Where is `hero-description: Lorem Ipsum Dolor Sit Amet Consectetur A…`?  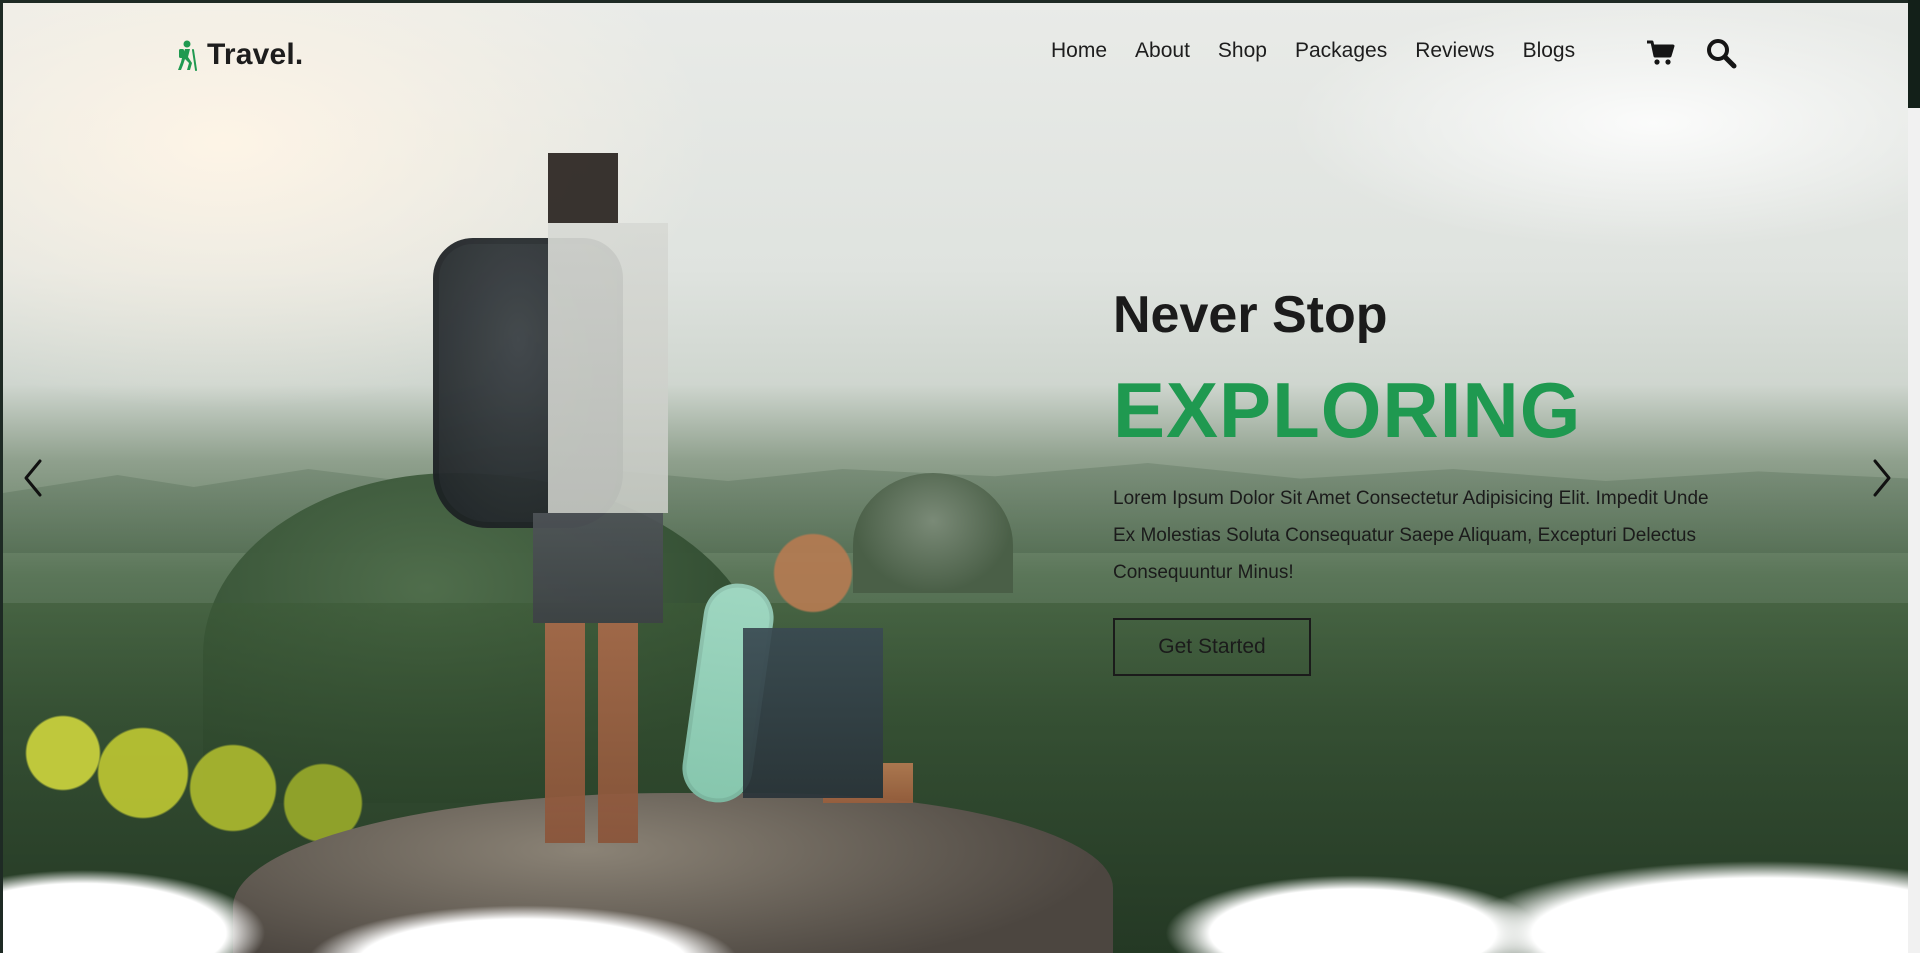 hero-description: Lorem Ipsum Dolor Sit Amet Consectetur A… is located at coordinates (1411, 535).